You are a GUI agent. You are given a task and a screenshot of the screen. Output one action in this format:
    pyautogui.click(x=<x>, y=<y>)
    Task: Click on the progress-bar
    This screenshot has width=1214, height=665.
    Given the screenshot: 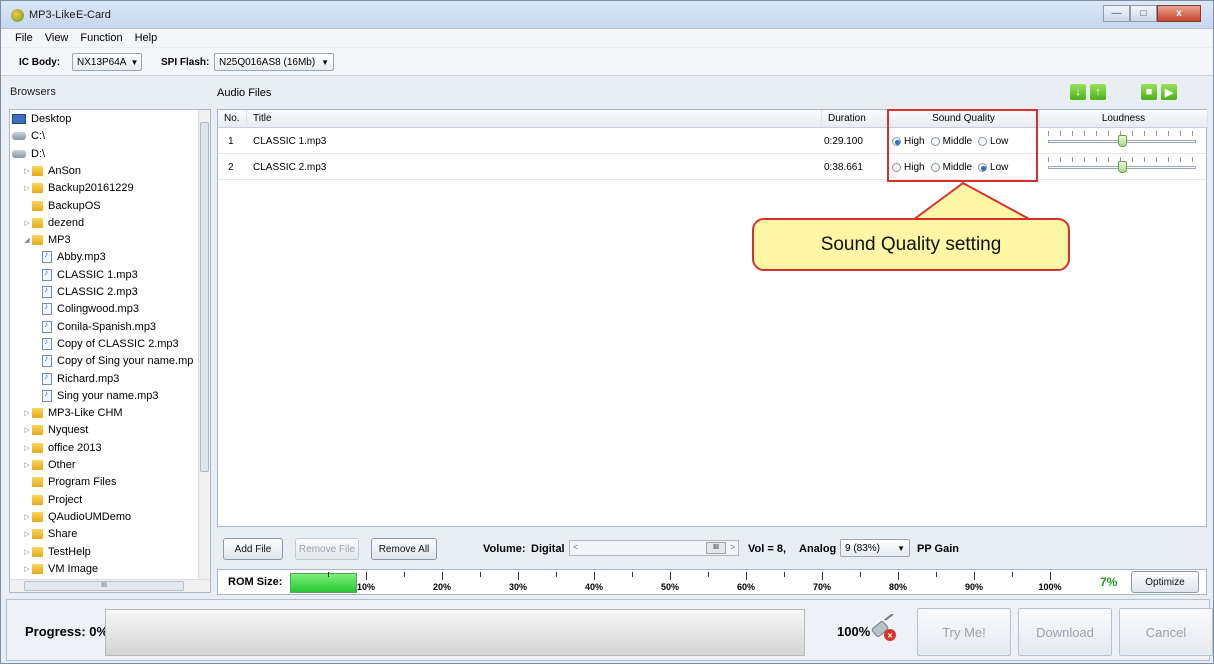 What is the action you would take?
    pyautogui.click(x=455, y=632)
    